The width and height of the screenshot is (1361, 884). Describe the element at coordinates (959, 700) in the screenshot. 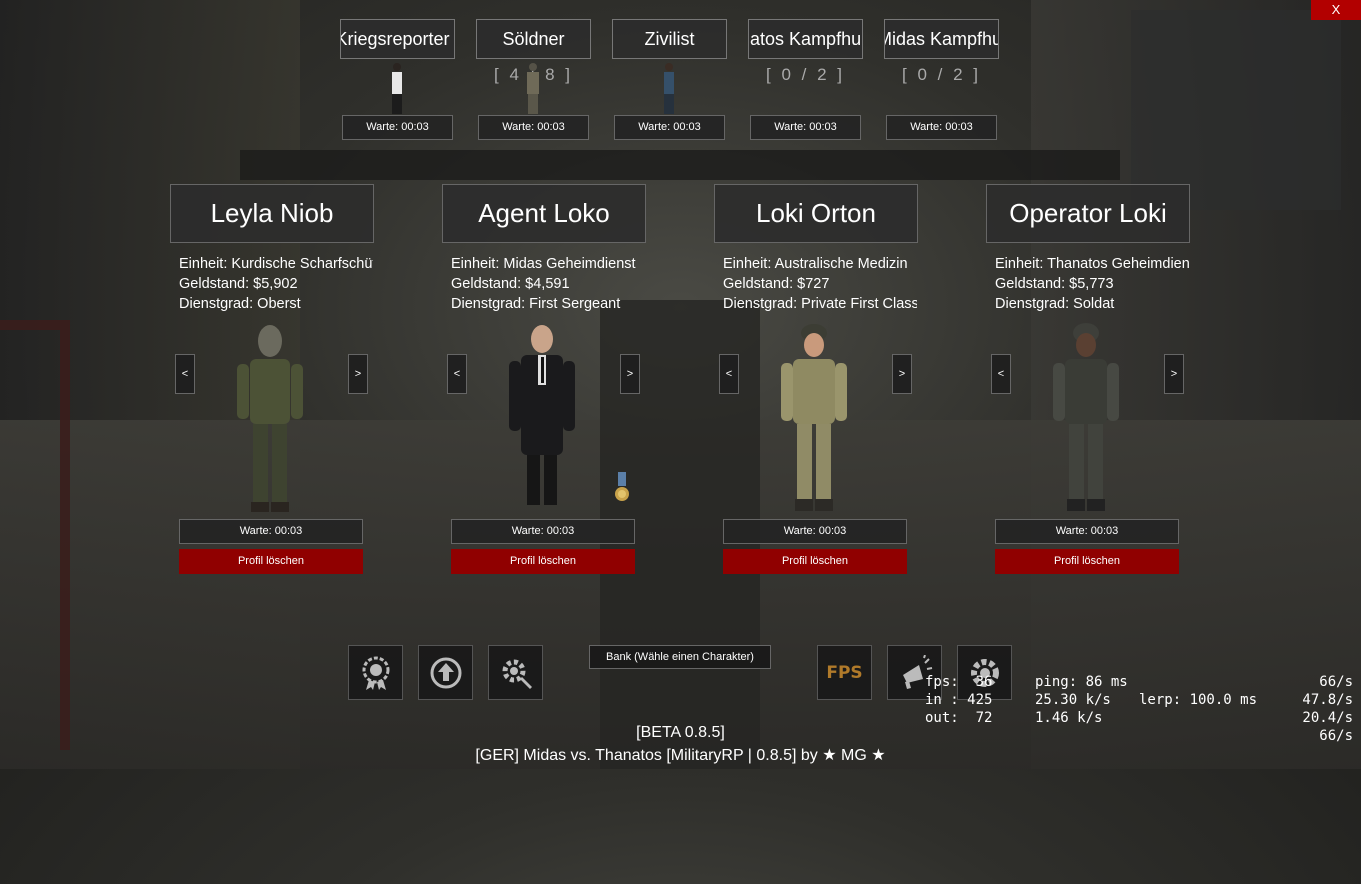

I see `netgraph-in: in : 425` at that location.